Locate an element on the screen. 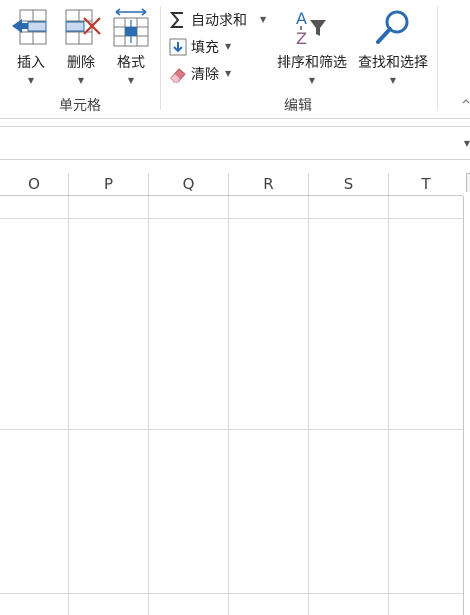  magnifier-icon is located at coordinates (392, 27).